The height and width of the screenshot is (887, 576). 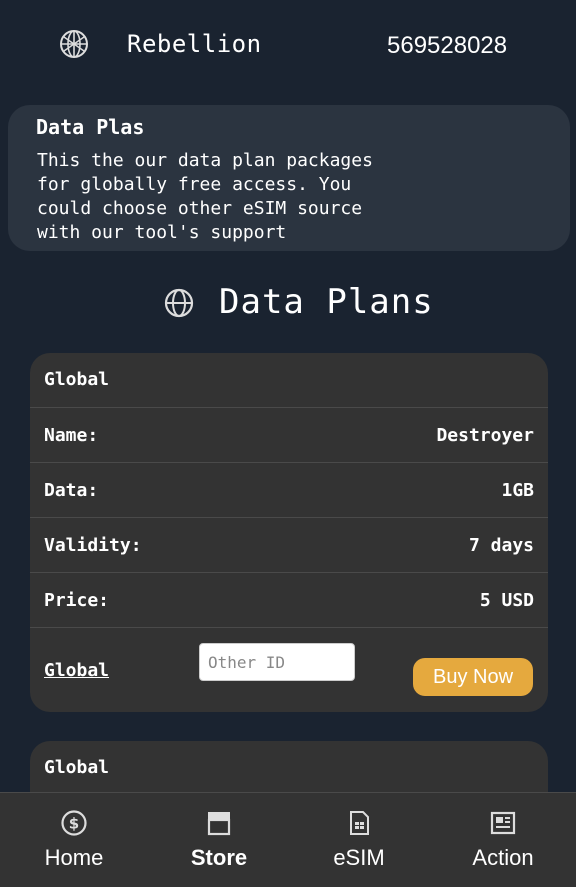 I want to click on tab-esim: eSIM, so click(x=359, y=840).